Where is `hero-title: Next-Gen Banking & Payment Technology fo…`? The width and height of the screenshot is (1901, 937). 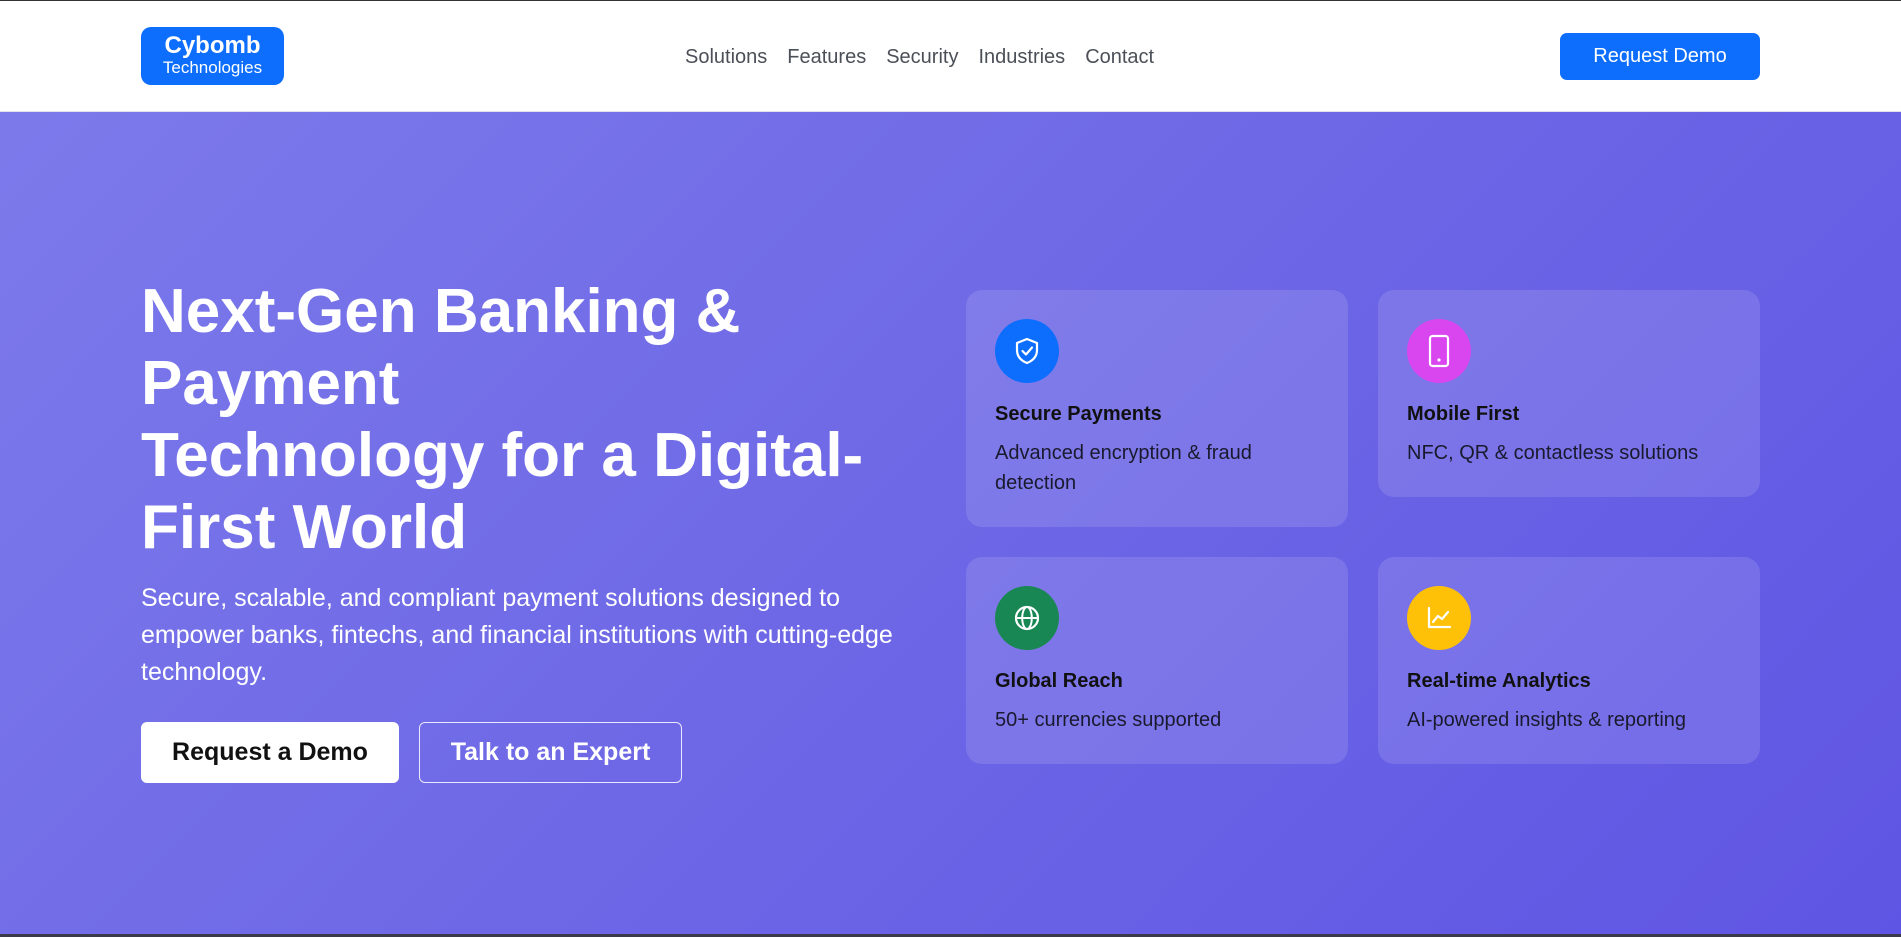
hero-title: Next-Gen Banking & Payment Technology fo… is located at coordinates (541, 420).